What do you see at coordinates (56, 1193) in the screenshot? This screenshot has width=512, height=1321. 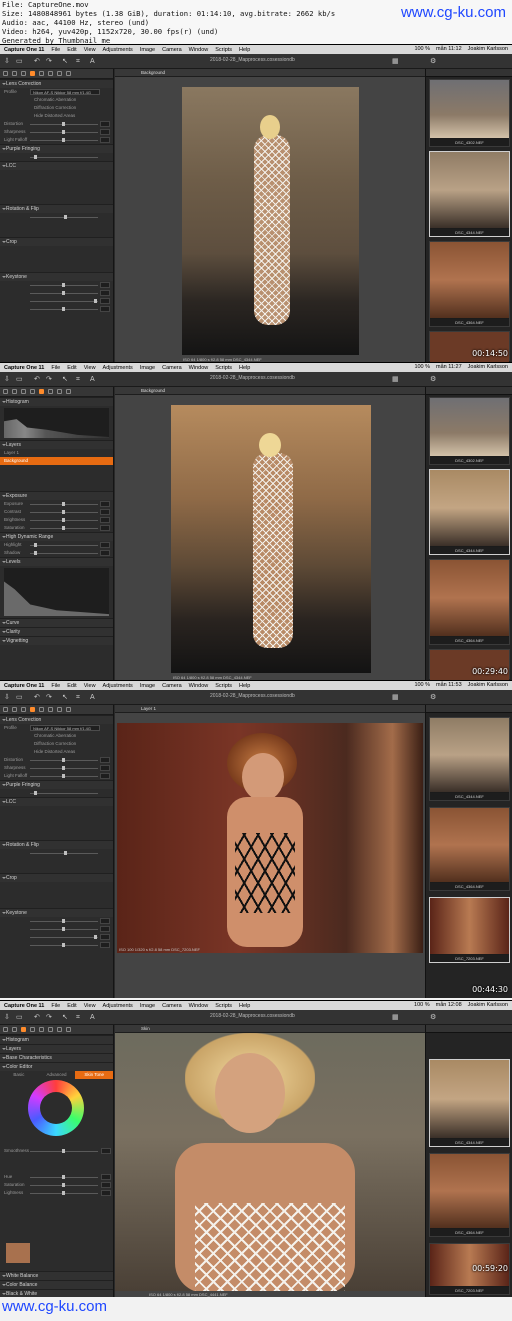 I see `slider-lightness: Lightness` at bounding box center [56, 1193].